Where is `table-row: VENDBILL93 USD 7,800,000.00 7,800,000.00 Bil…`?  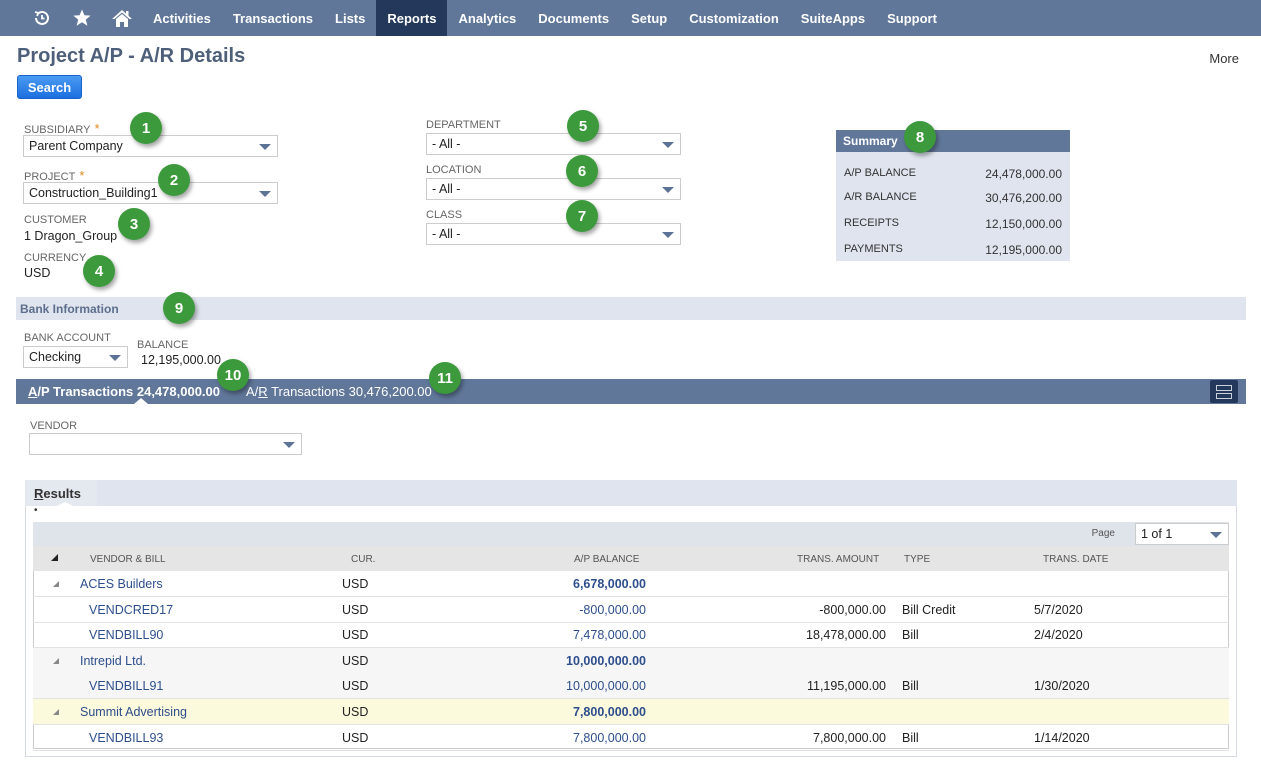
table-row: VENDBILL93 USD 7,800,000.00 7,800,000.00 Bil… is located at coordinates (631, 738).